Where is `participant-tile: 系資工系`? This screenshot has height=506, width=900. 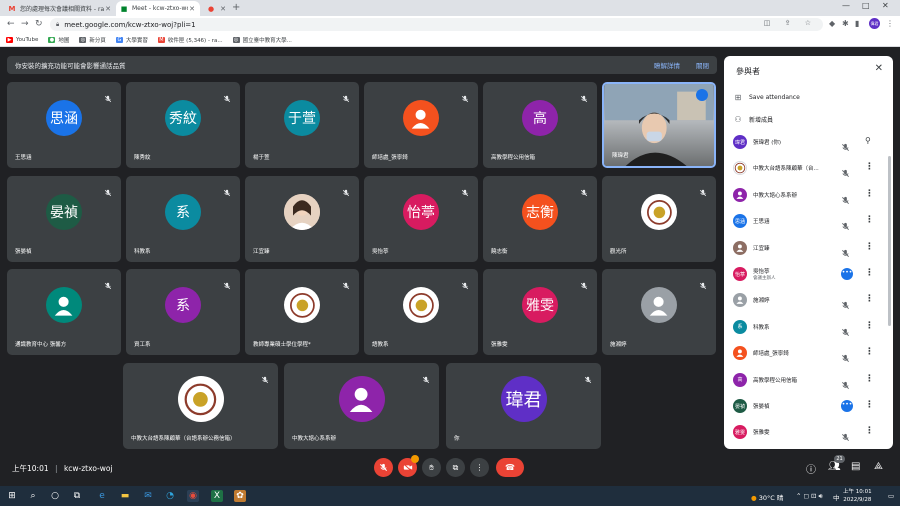 participant-tile: 系資工系 is located at coordinates (183, 312).